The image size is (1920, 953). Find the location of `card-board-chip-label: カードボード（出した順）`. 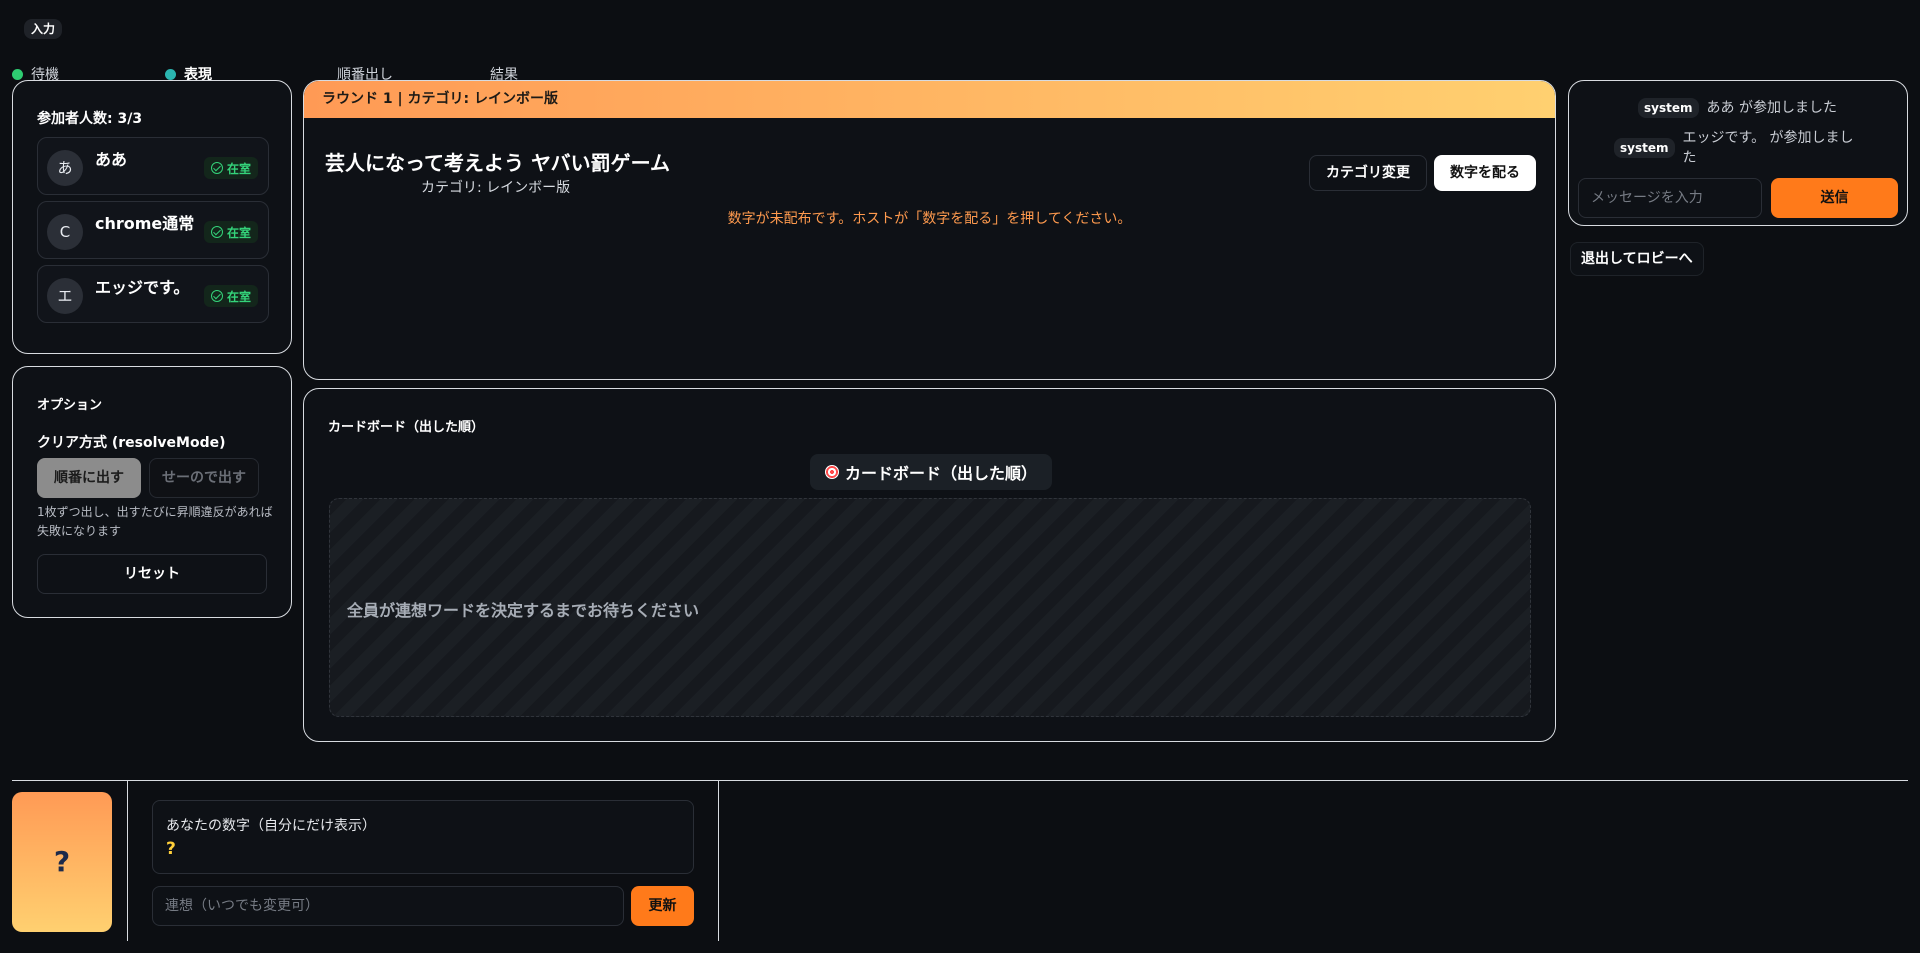

card-board-chip-label: カードボード（出した順） is located at coordinates (940, 473).